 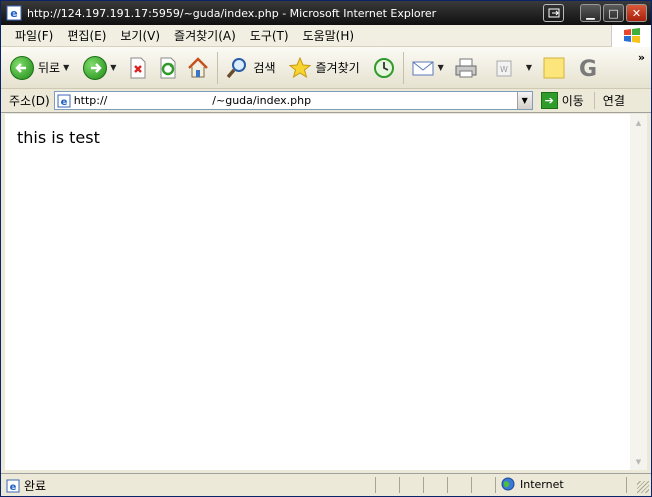 I want to click on search-label: 검색, so click(x=264, y=68).